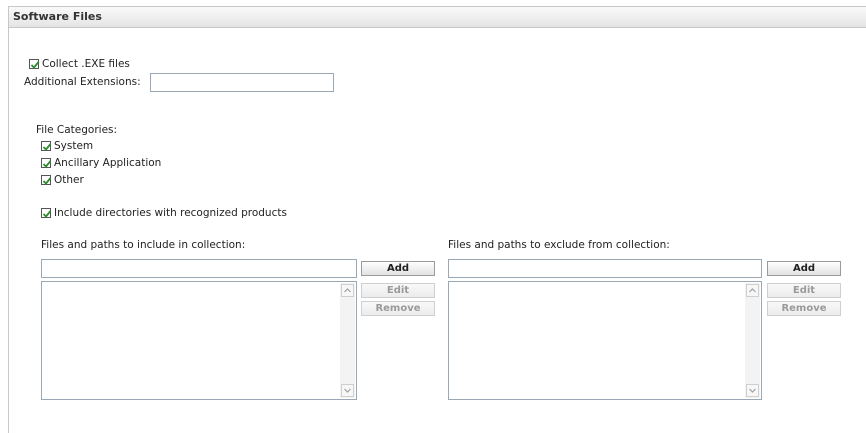 The height and width of the screenshot is (433, 866). Describe the element at coordinates (199, 268) in the screenshot. I see `include-path-input` at that location.